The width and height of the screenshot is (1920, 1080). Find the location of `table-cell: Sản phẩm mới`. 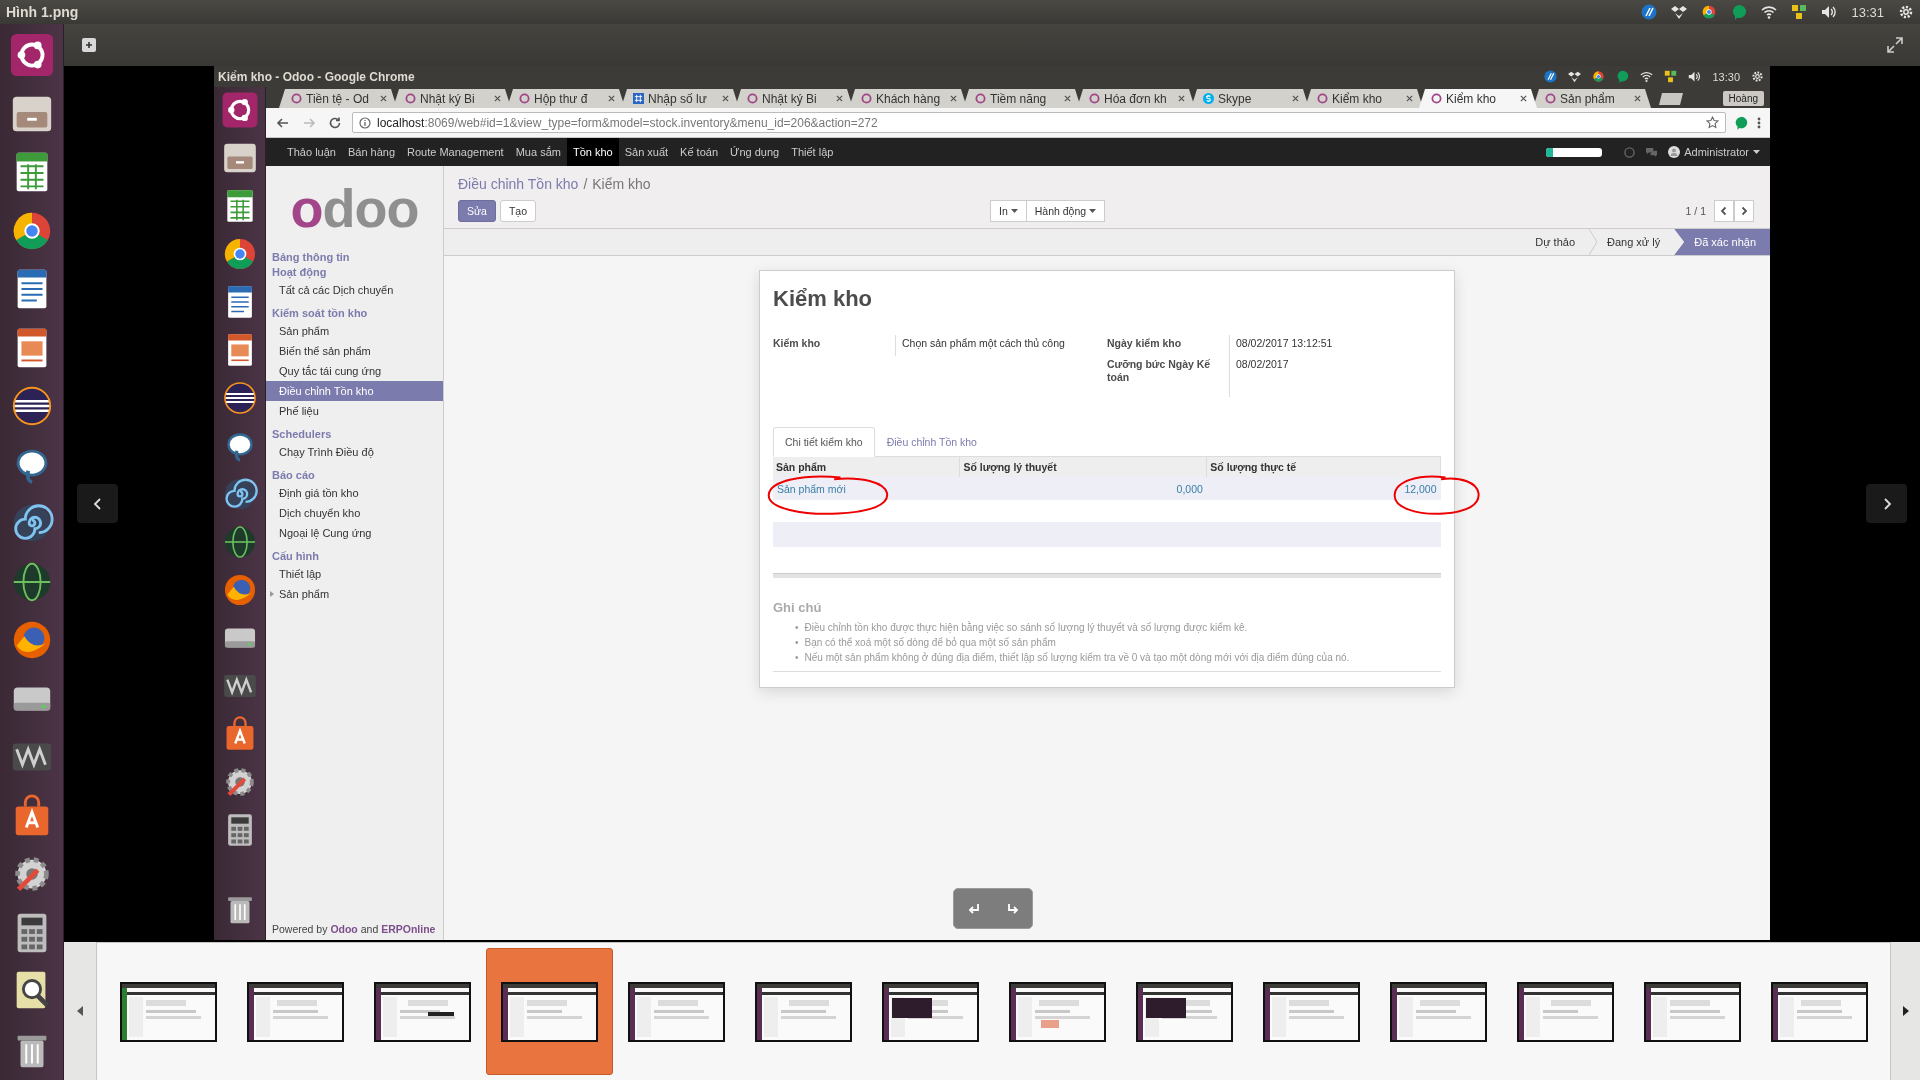

table-cell: Sản phẩm mới is located at coordinates (866, 488).